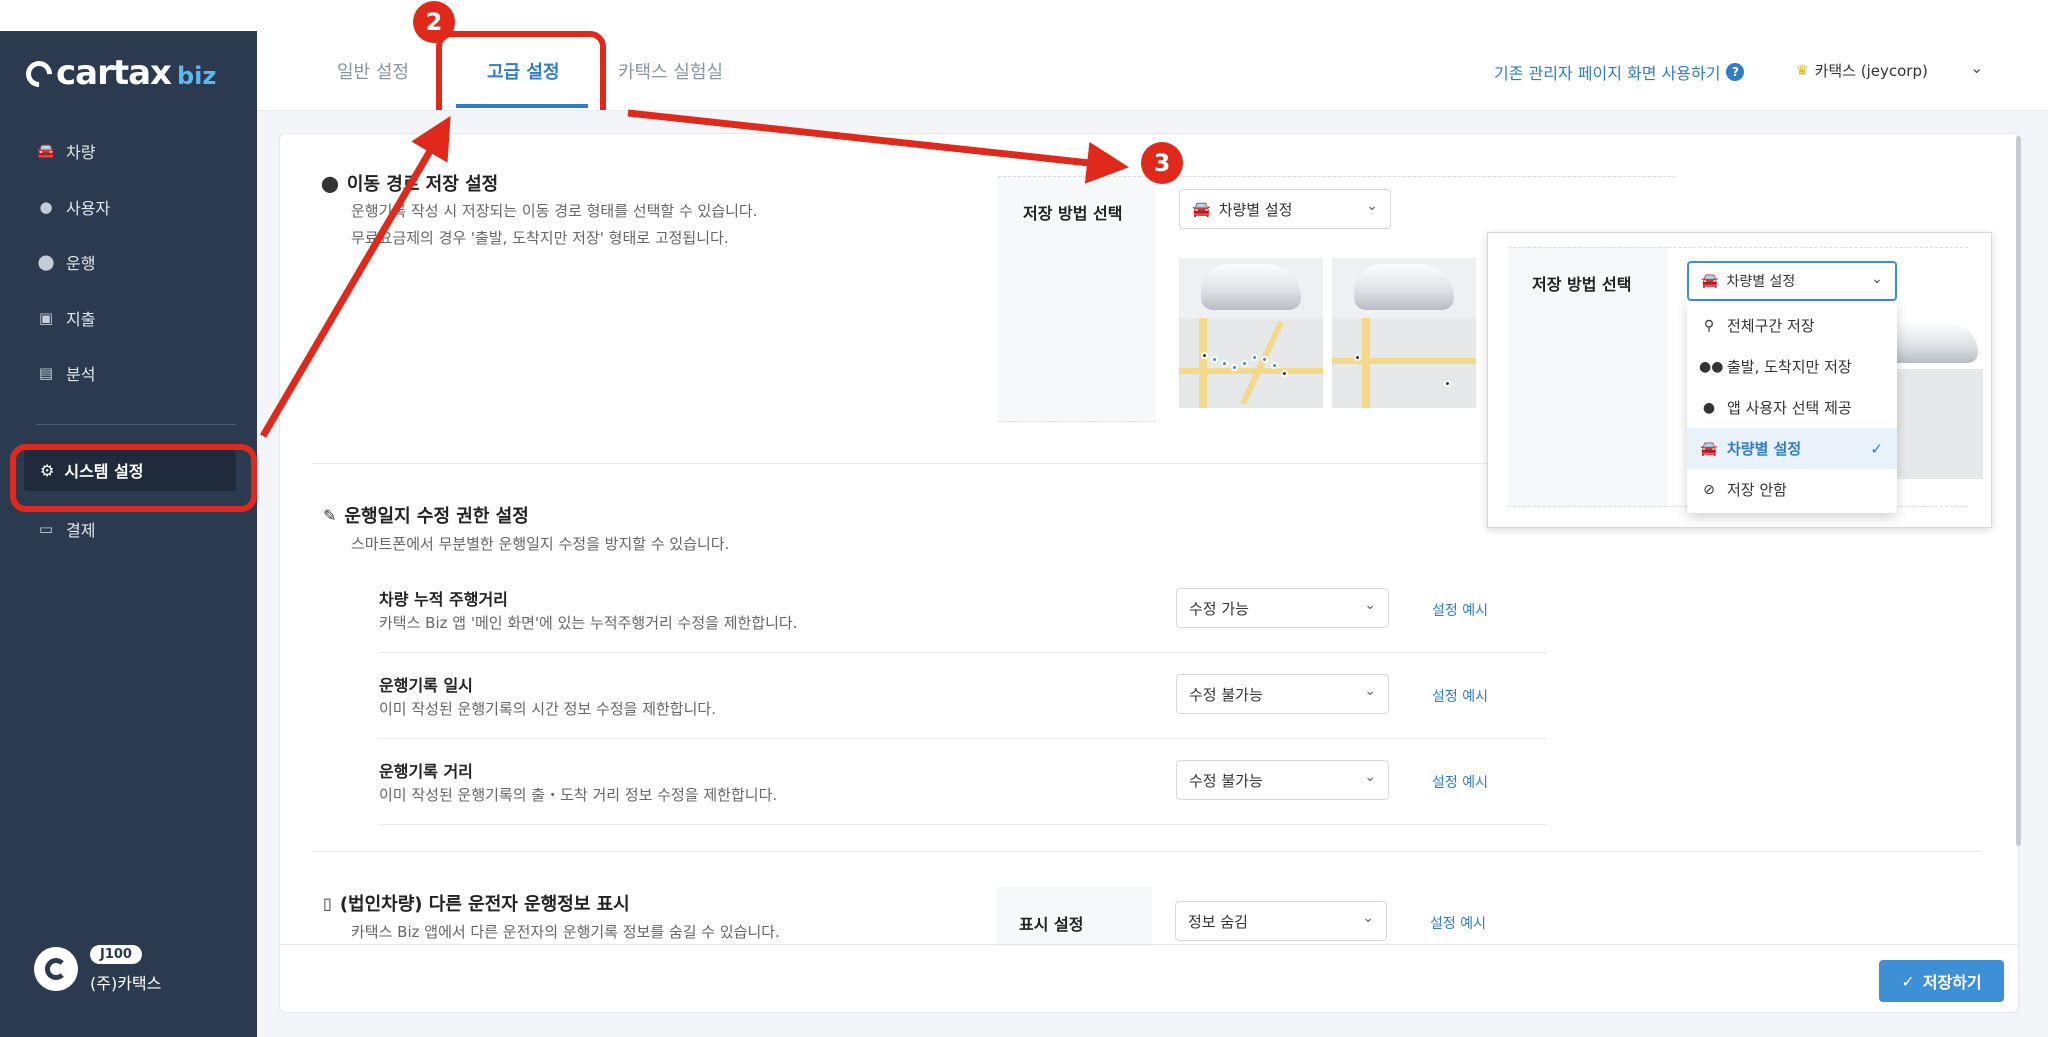 The image size is (2048, 1037). Describe the element at coordinates (1757, 490) in the screenshot. I see `menu-option-label: 저장 안함` at that location.